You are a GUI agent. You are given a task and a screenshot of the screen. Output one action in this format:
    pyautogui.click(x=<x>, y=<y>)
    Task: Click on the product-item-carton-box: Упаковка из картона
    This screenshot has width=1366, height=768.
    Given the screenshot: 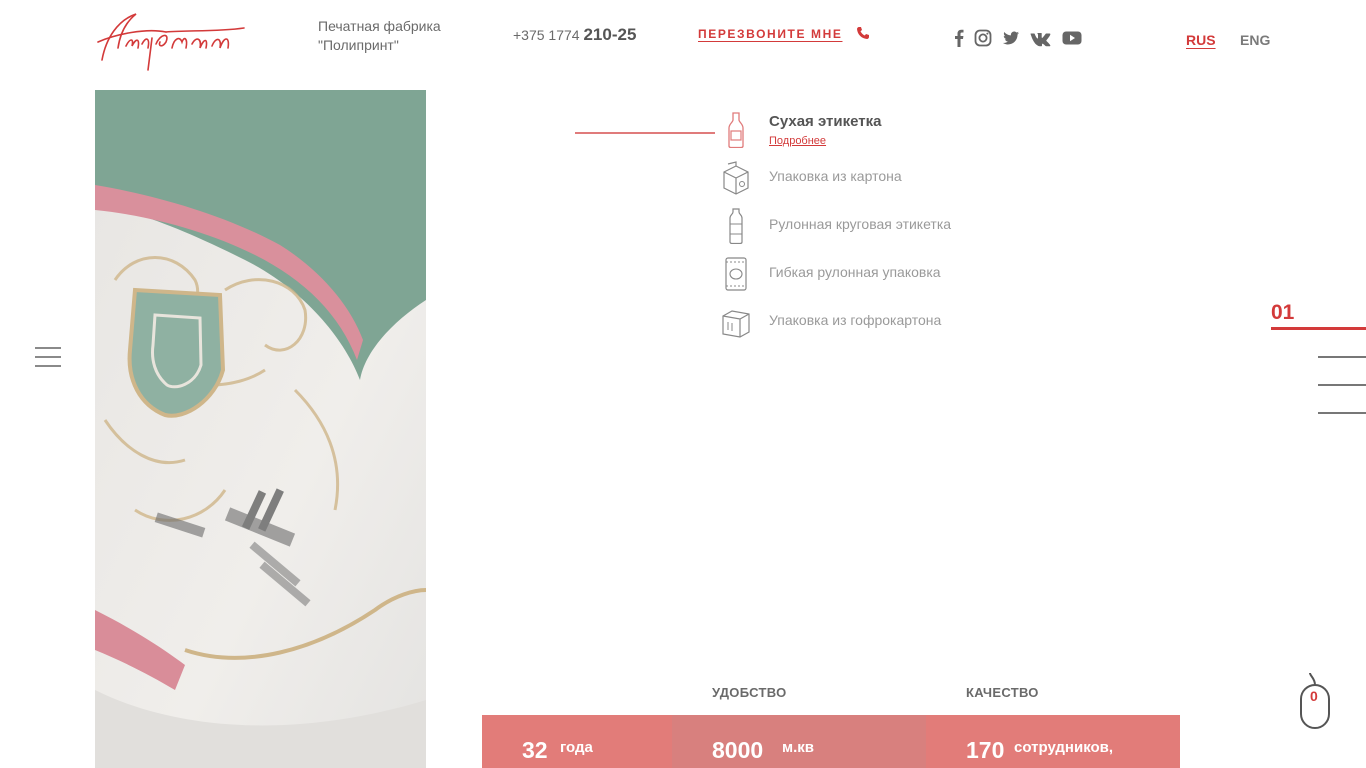 What is the action you would take?
    pyautogui.click(x=812, y=178)
    